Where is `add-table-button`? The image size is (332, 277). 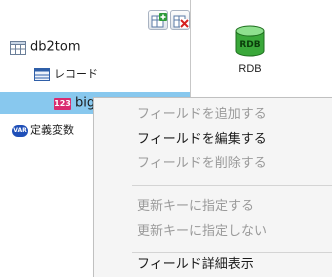
add-table-button is located at coordinates (158, 20).